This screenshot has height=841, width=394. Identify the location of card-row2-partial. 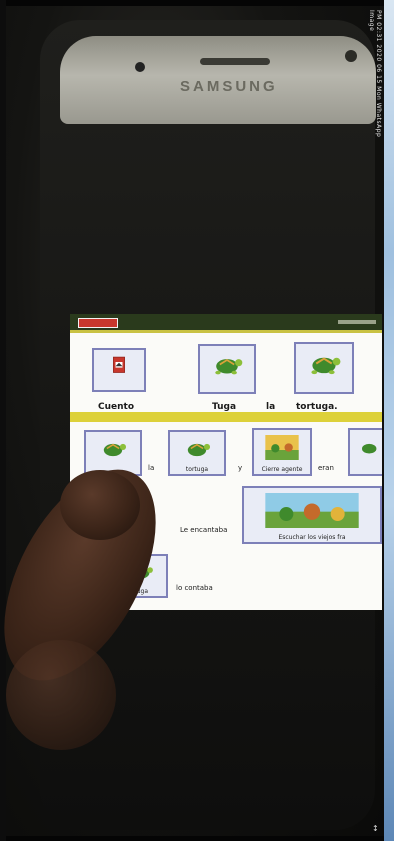
(365, 452).